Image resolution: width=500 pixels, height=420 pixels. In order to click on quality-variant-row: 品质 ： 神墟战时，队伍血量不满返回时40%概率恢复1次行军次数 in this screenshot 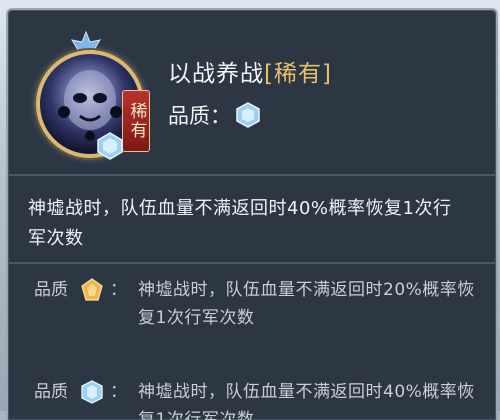, I will do `click(258, 399)`.